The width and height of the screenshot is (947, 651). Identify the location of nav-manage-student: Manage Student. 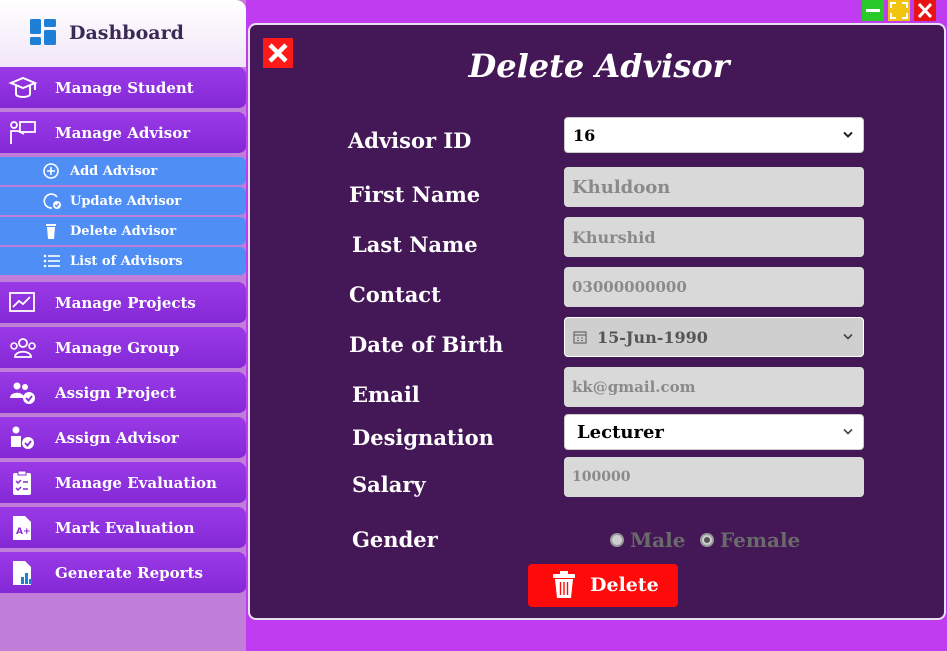
(123, 88).